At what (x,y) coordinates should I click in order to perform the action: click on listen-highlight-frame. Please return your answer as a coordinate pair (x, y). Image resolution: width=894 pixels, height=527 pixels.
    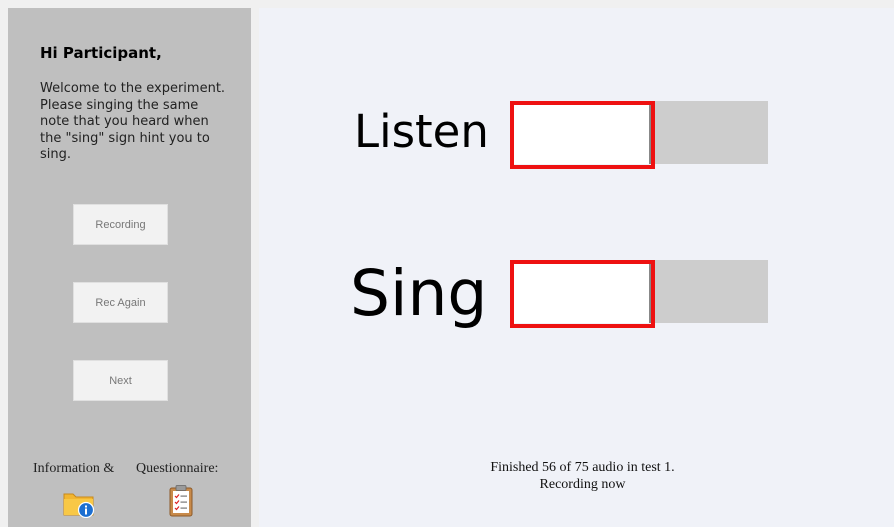
    Looking at the image, I should click on (582, 135).